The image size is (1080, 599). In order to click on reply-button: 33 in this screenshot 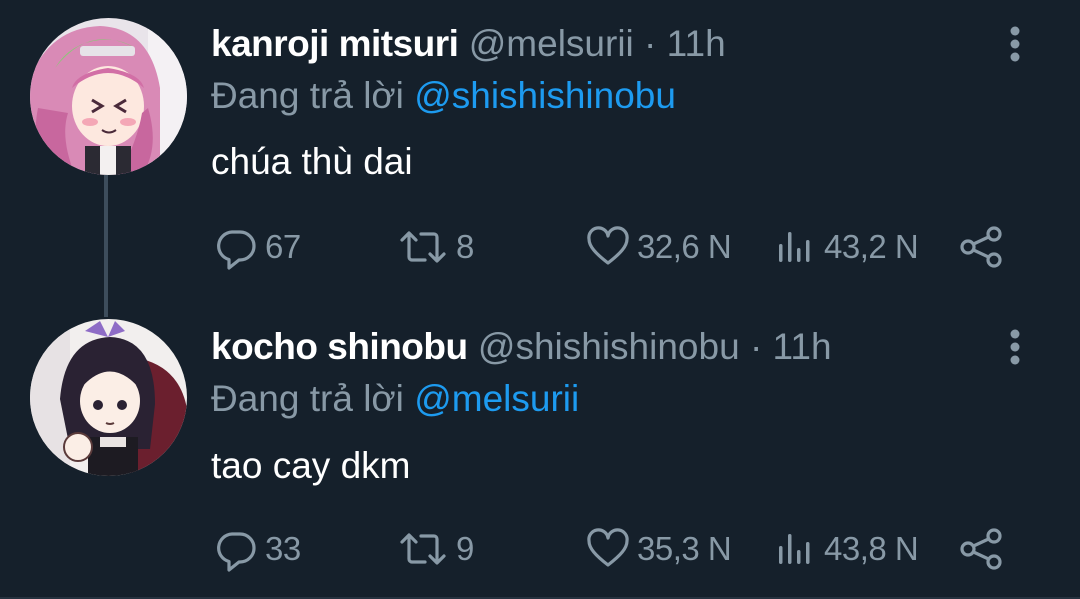, I will do `click(257, 549)`.